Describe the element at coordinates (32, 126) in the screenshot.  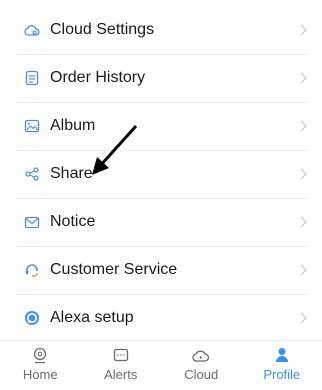
I see `album-icon` at that location.